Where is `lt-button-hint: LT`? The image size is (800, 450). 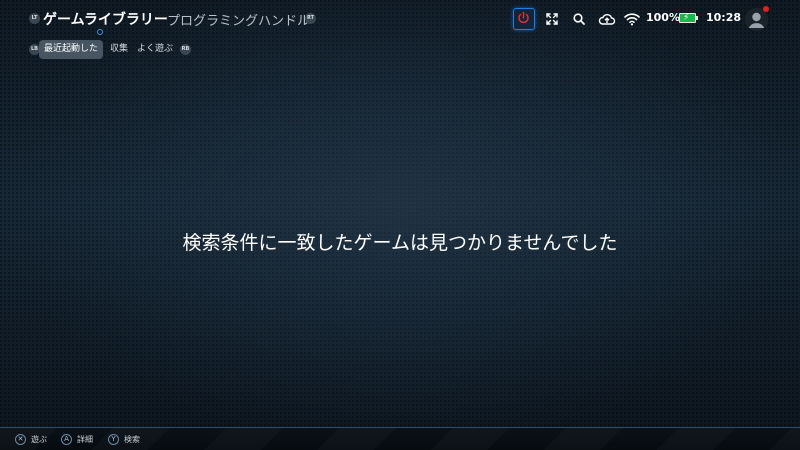 lt-button-hint: LT is located at coordinates (34, 18).